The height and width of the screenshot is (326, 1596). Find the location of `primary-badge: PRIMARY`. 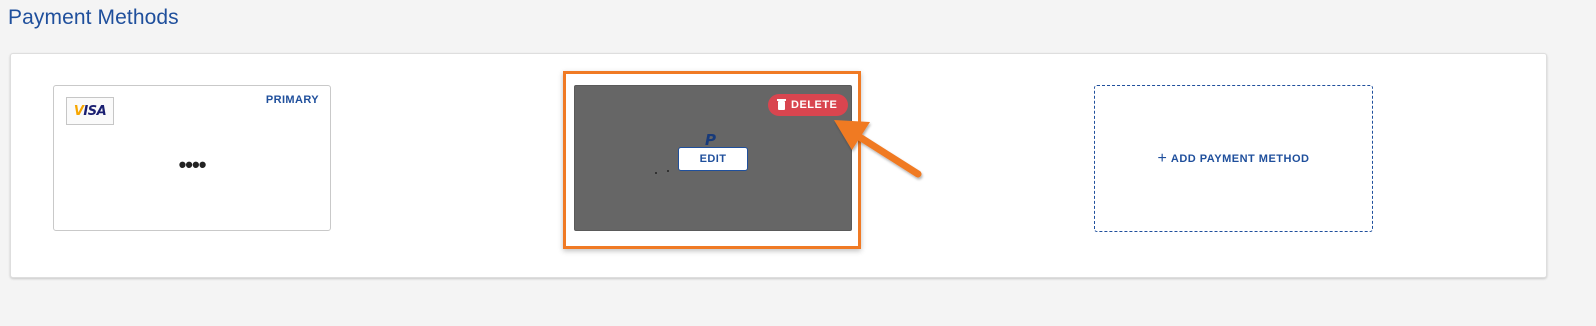

primary-badge: PRIMARY is located at coordinates (292, 100).